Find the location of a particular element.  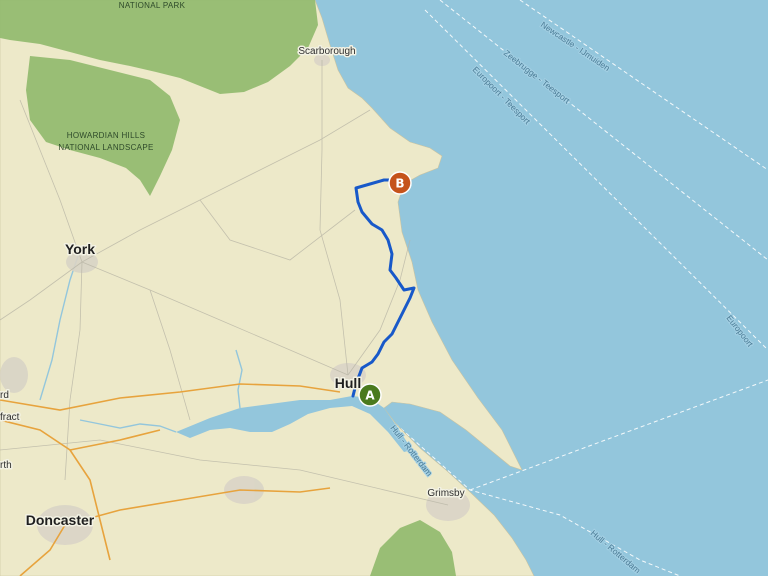

start-marker-label: A is located at coordinates (370, 396).